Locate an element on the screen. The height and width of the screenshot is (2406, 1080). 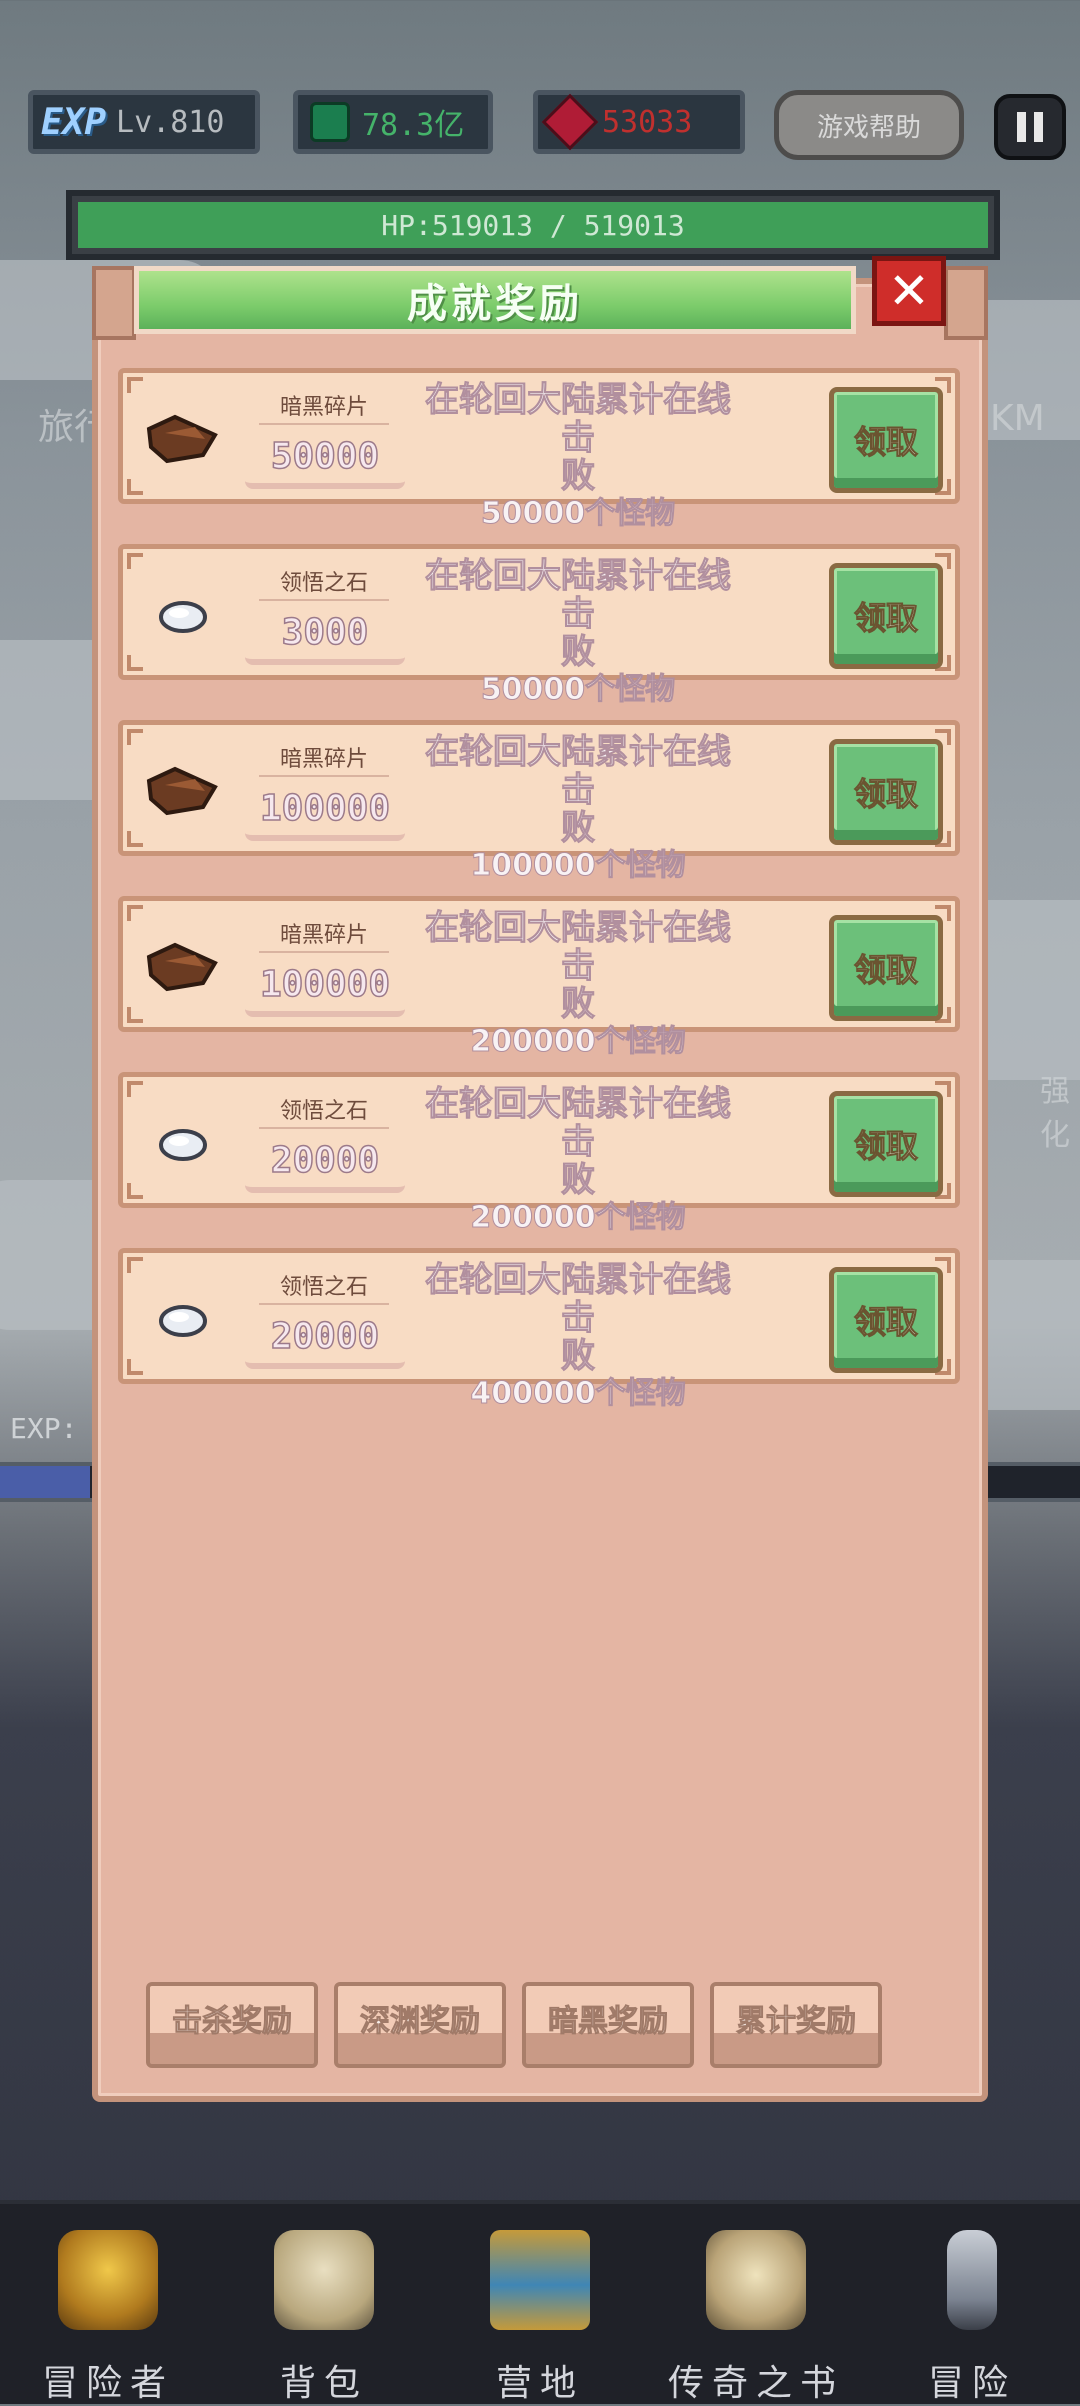
achievement-row: 暗黑碎片 100000 在轮回大陆累计在线击败 200000个怪物 领取 is located at coordinates (539, 978).